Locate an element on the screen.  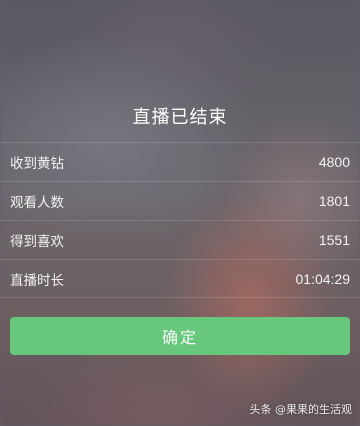
stat-row-yellow-diamonds: 收到黄钻 4800 is located at coordinates (180, 161).